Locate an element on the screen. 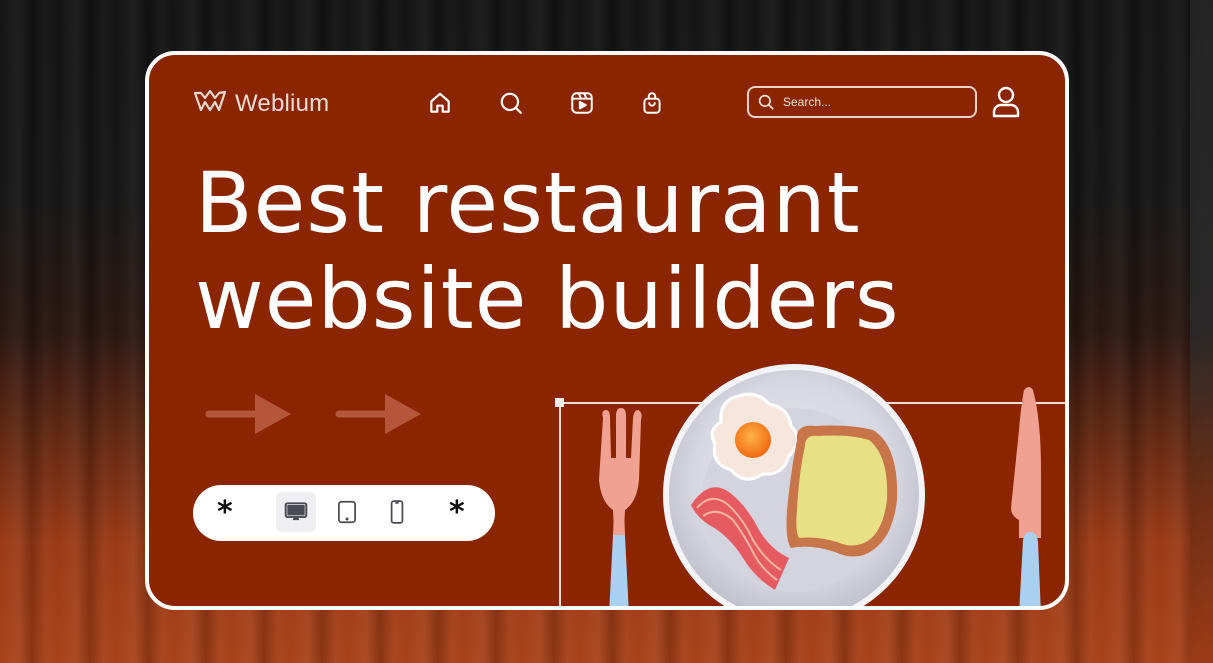 This screenshot has height=663, width=1213. brand-logo: Weblium is located at coordinates (261, 103).